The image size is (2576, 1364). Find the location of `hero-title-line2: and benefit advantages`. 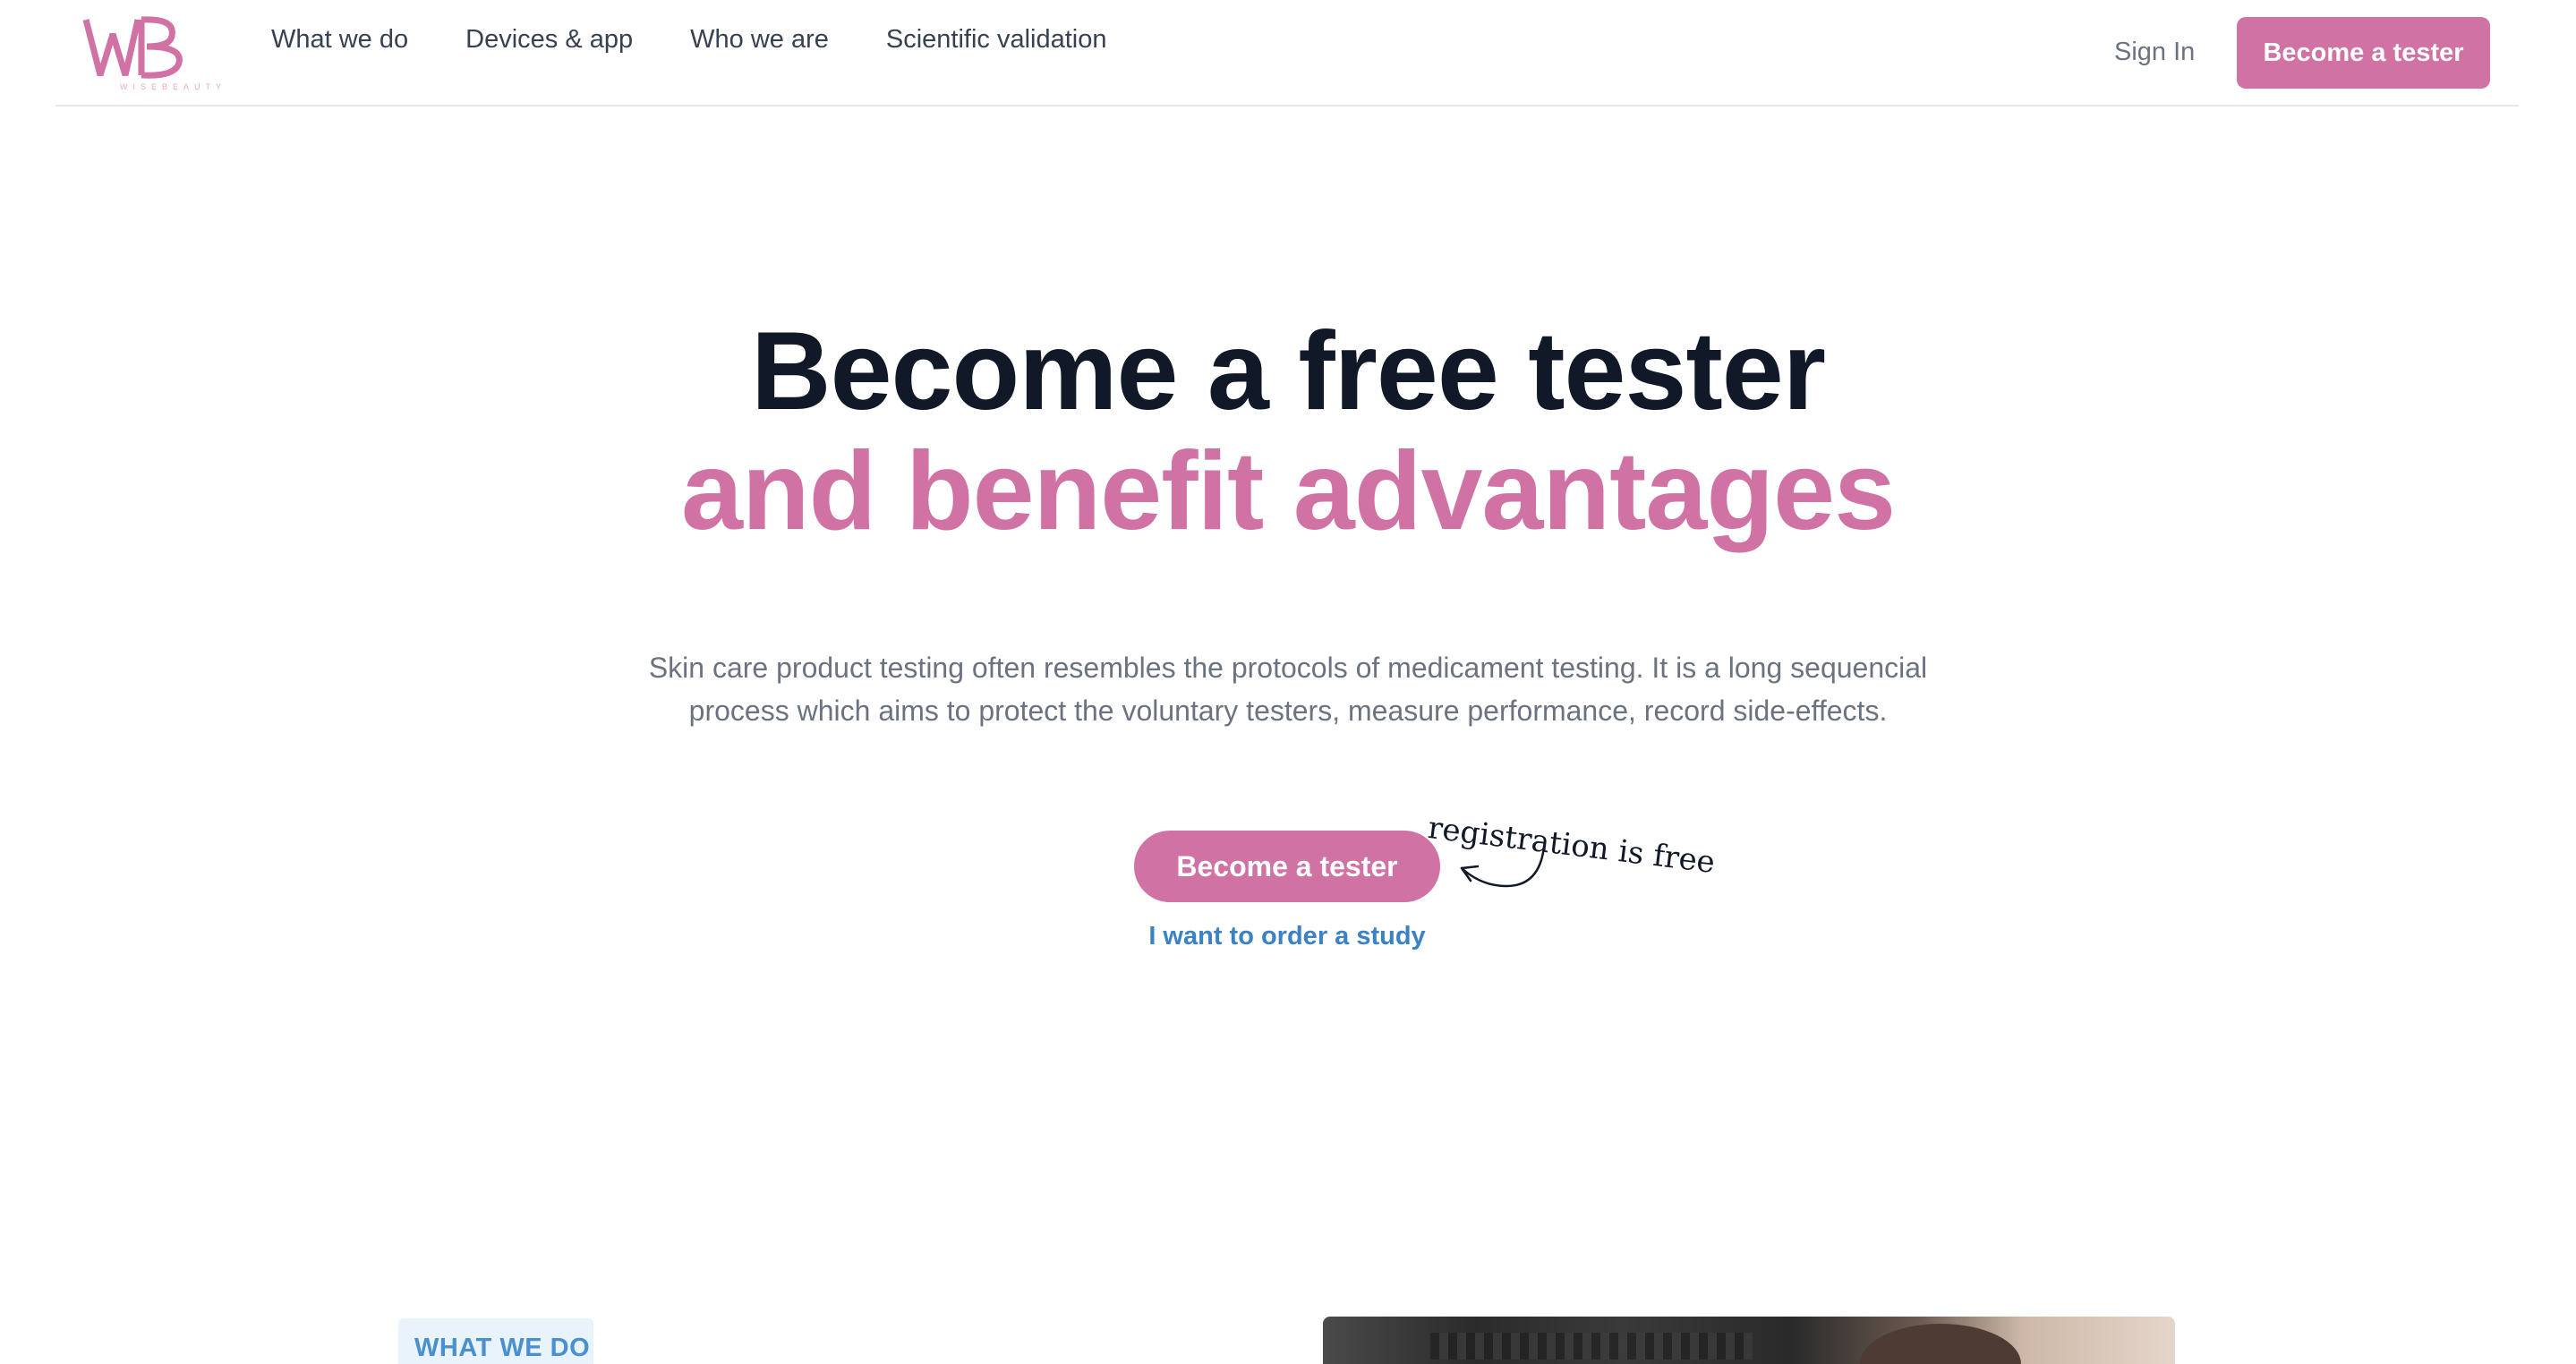

hero-title-line2: and benefit advantages is located at coordinates (1288, 491).